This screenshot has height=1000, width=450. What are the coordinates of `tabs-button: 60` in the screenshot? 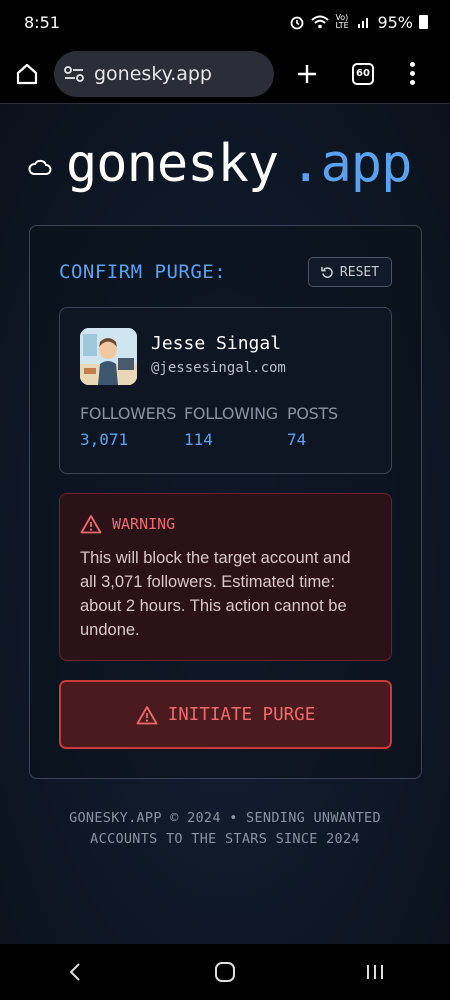 It's located at (363, 73).